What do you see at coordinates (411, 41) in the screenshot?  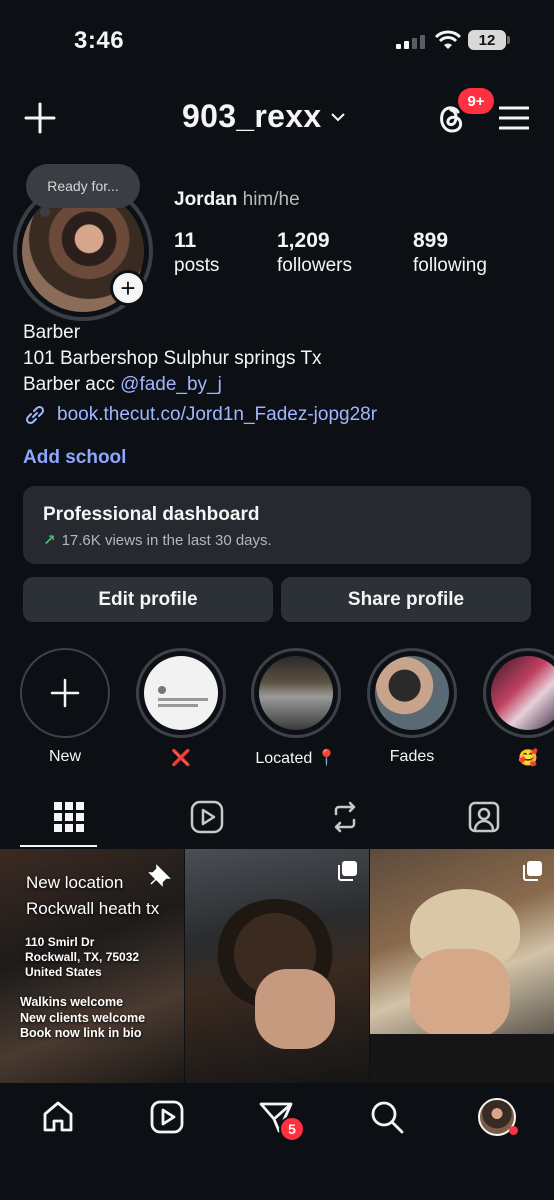 I see `cellular-signal-icon` at bounding box center [411, 41].